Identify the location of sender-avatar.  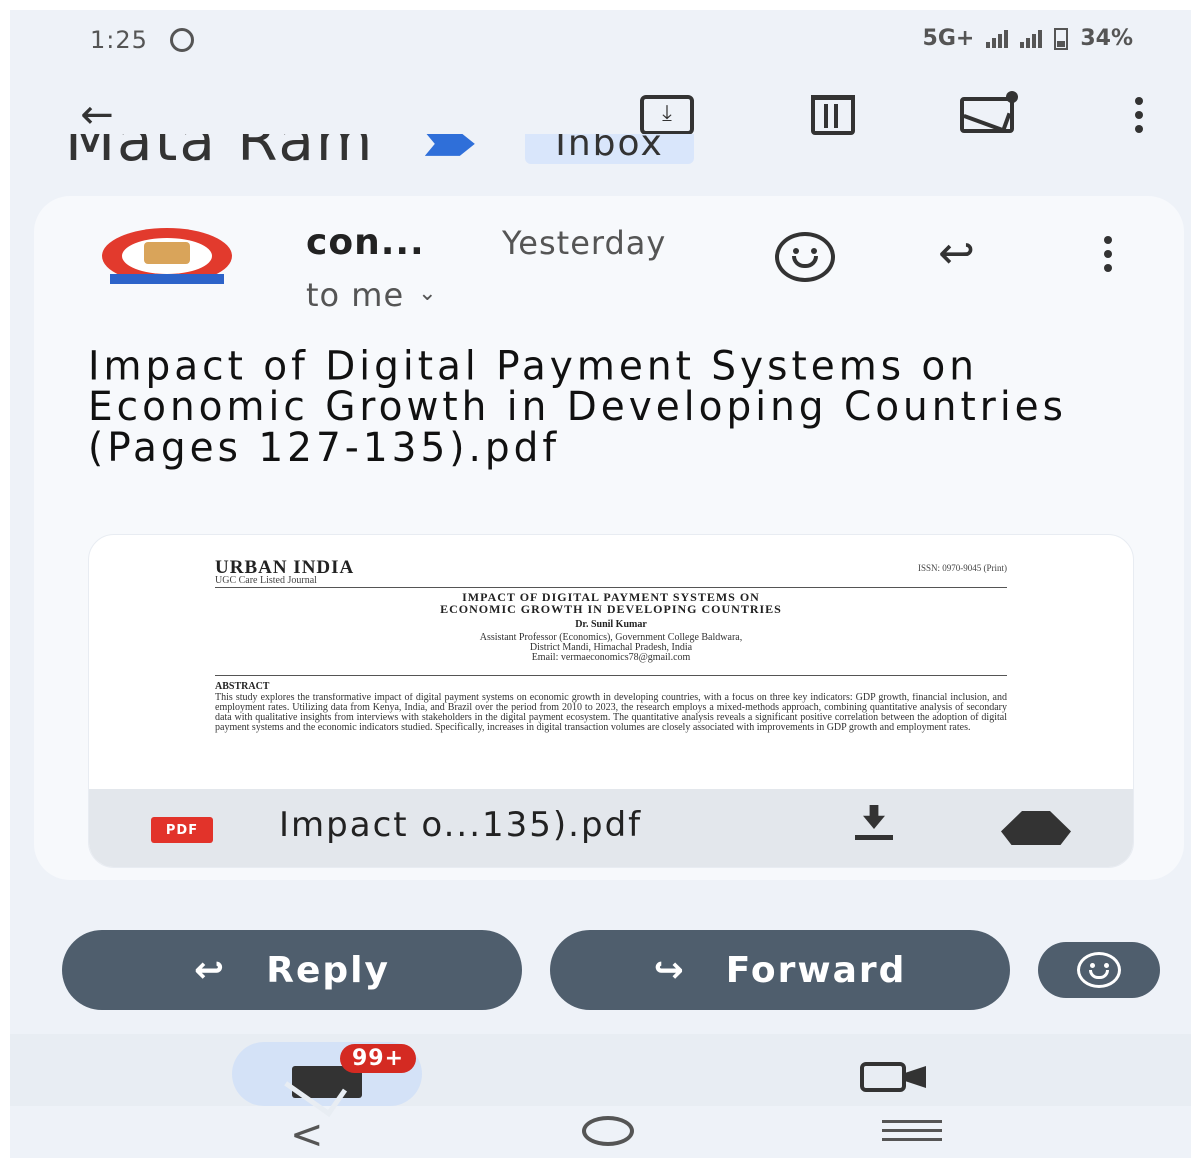
(167, 260).